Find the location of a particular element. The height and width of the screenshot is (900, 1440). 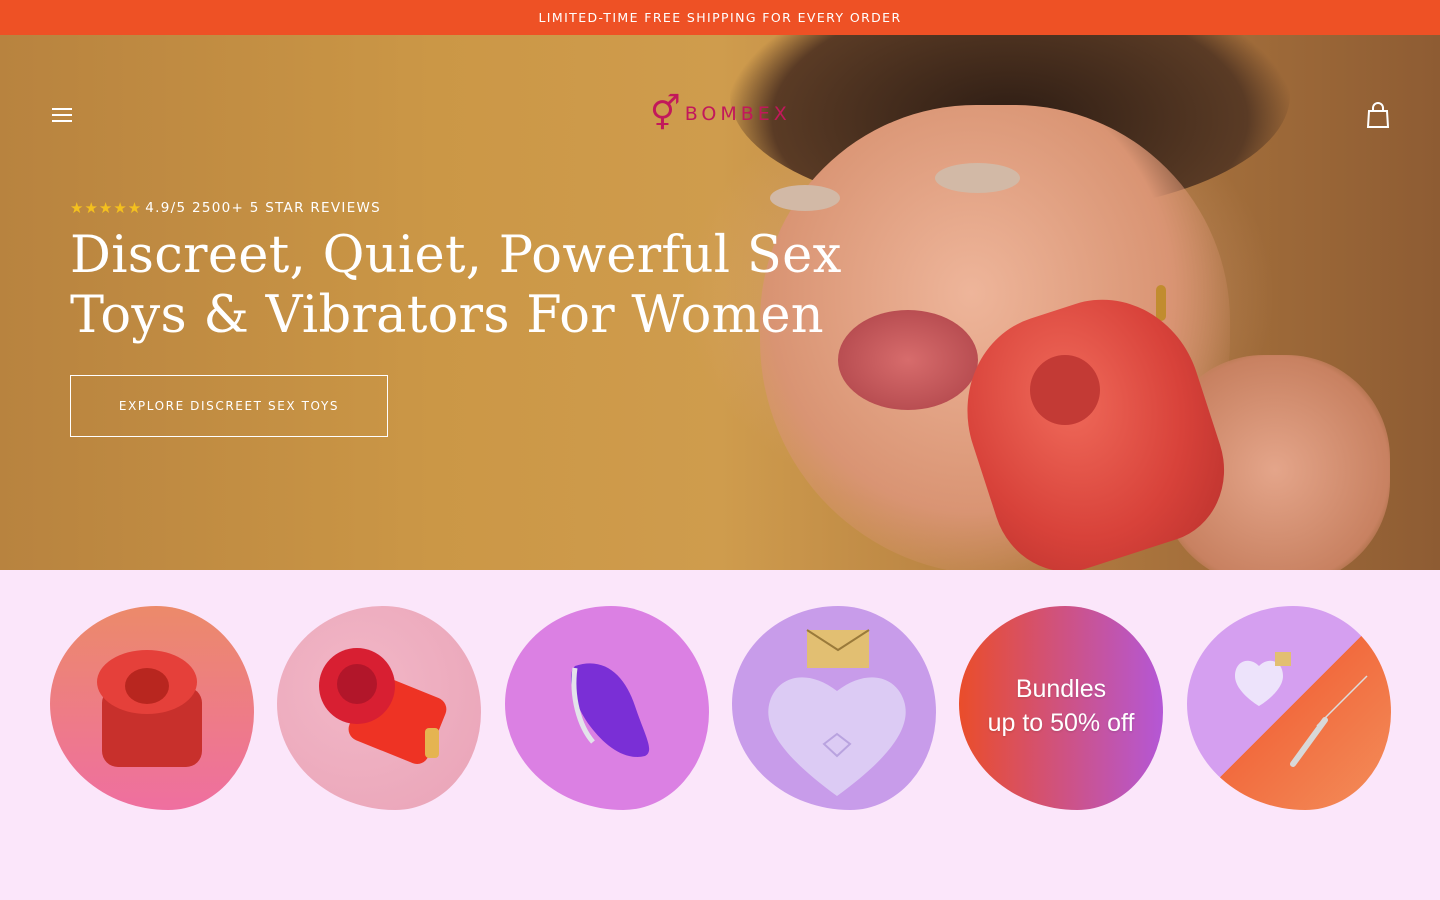

hero-image-lips is located at coordinates (908, 360).